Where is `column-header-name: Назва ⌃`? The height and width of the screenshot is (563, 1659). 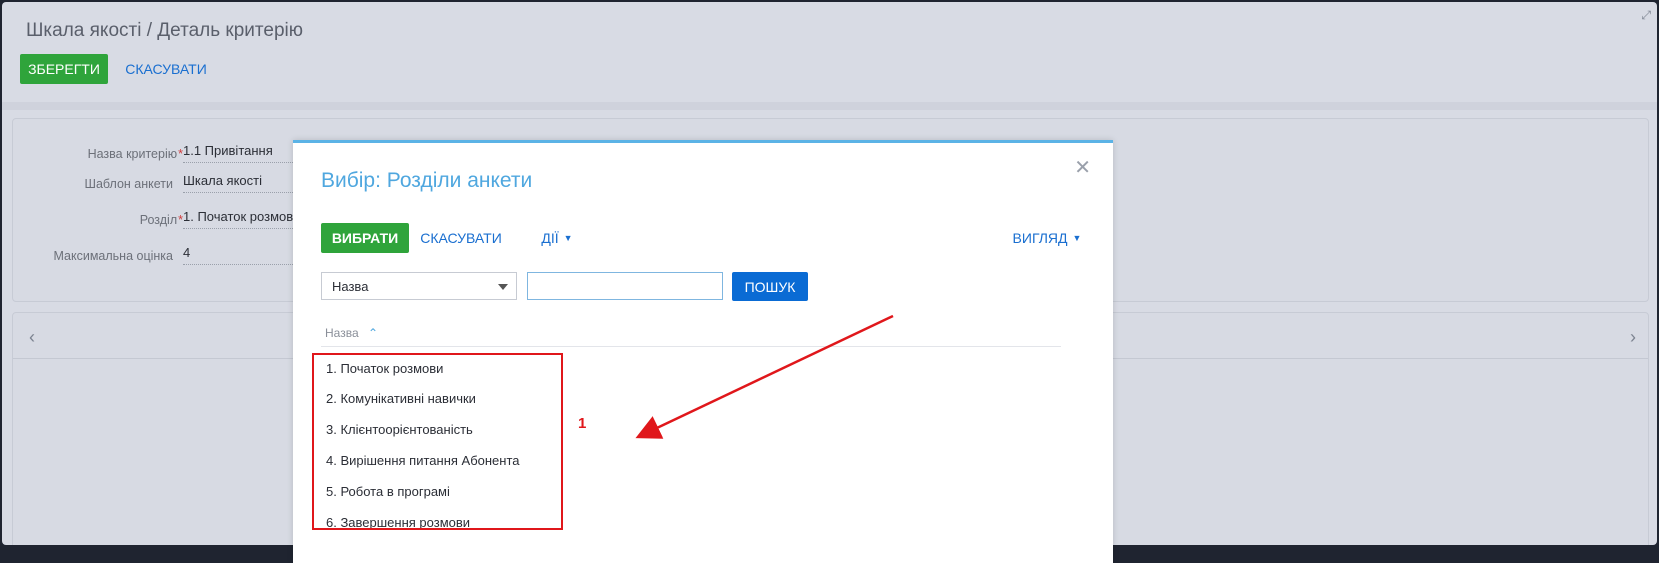
column-header-name: Назва ⌃ is located at coordinates (351, 333).